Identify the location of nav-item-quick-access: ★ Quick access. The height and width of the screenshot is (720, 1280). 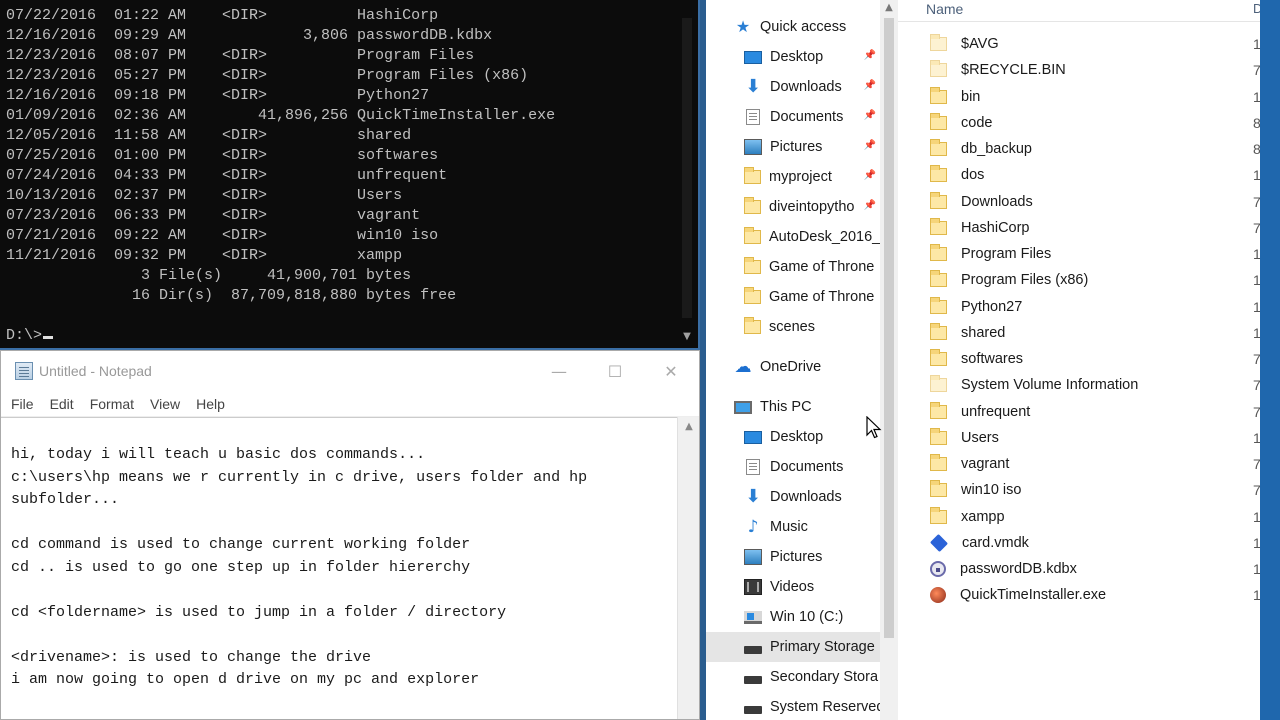
(793, 27).